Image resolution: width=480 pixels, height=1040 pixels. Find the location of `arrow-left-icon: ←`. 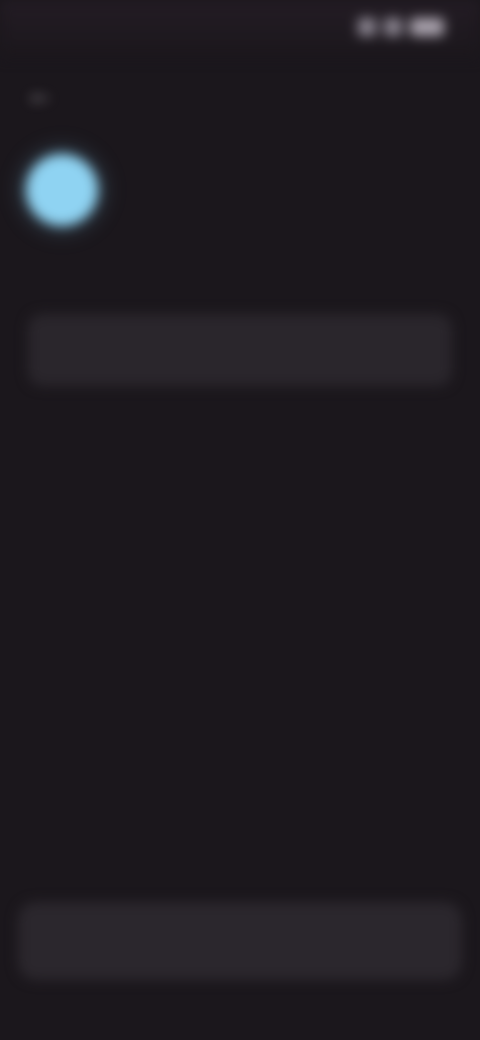

arrow-left-icon: ← is located at coordinates (40, 93).